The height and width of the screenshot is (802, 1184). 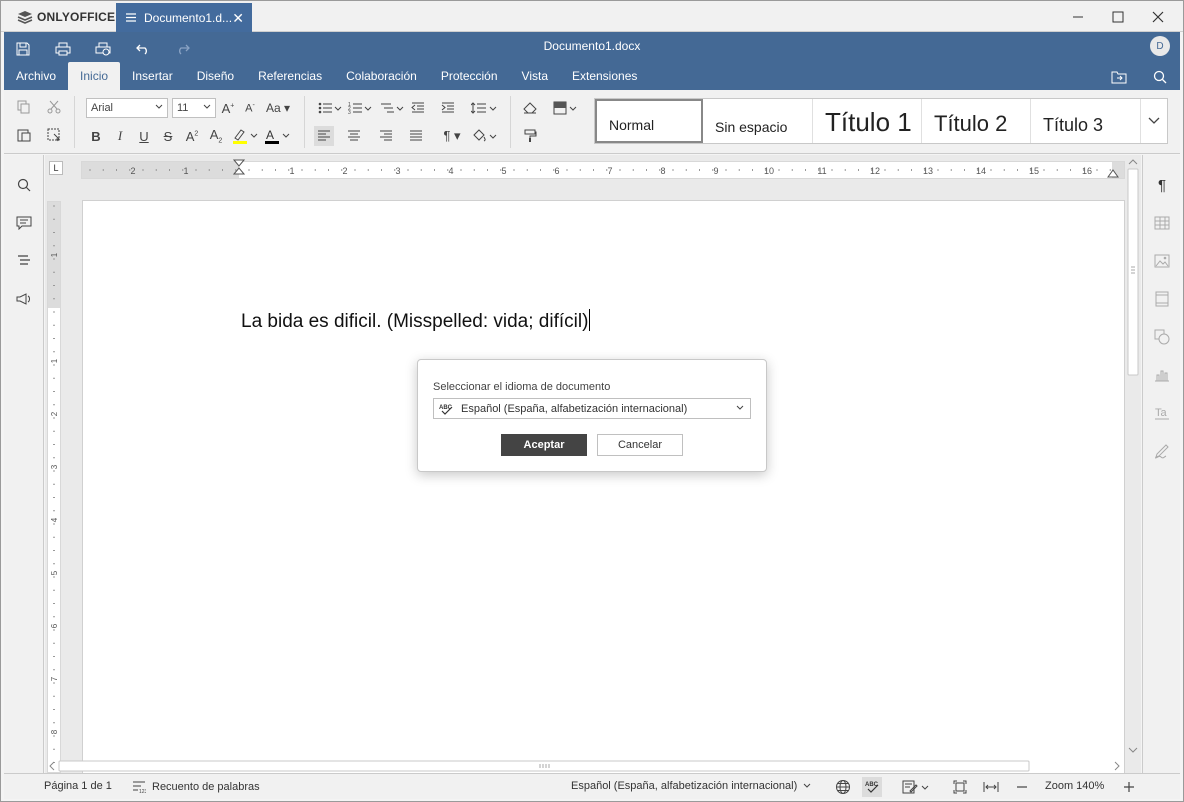 I want to click on image-settings-button, so click(x=1162, y=261).